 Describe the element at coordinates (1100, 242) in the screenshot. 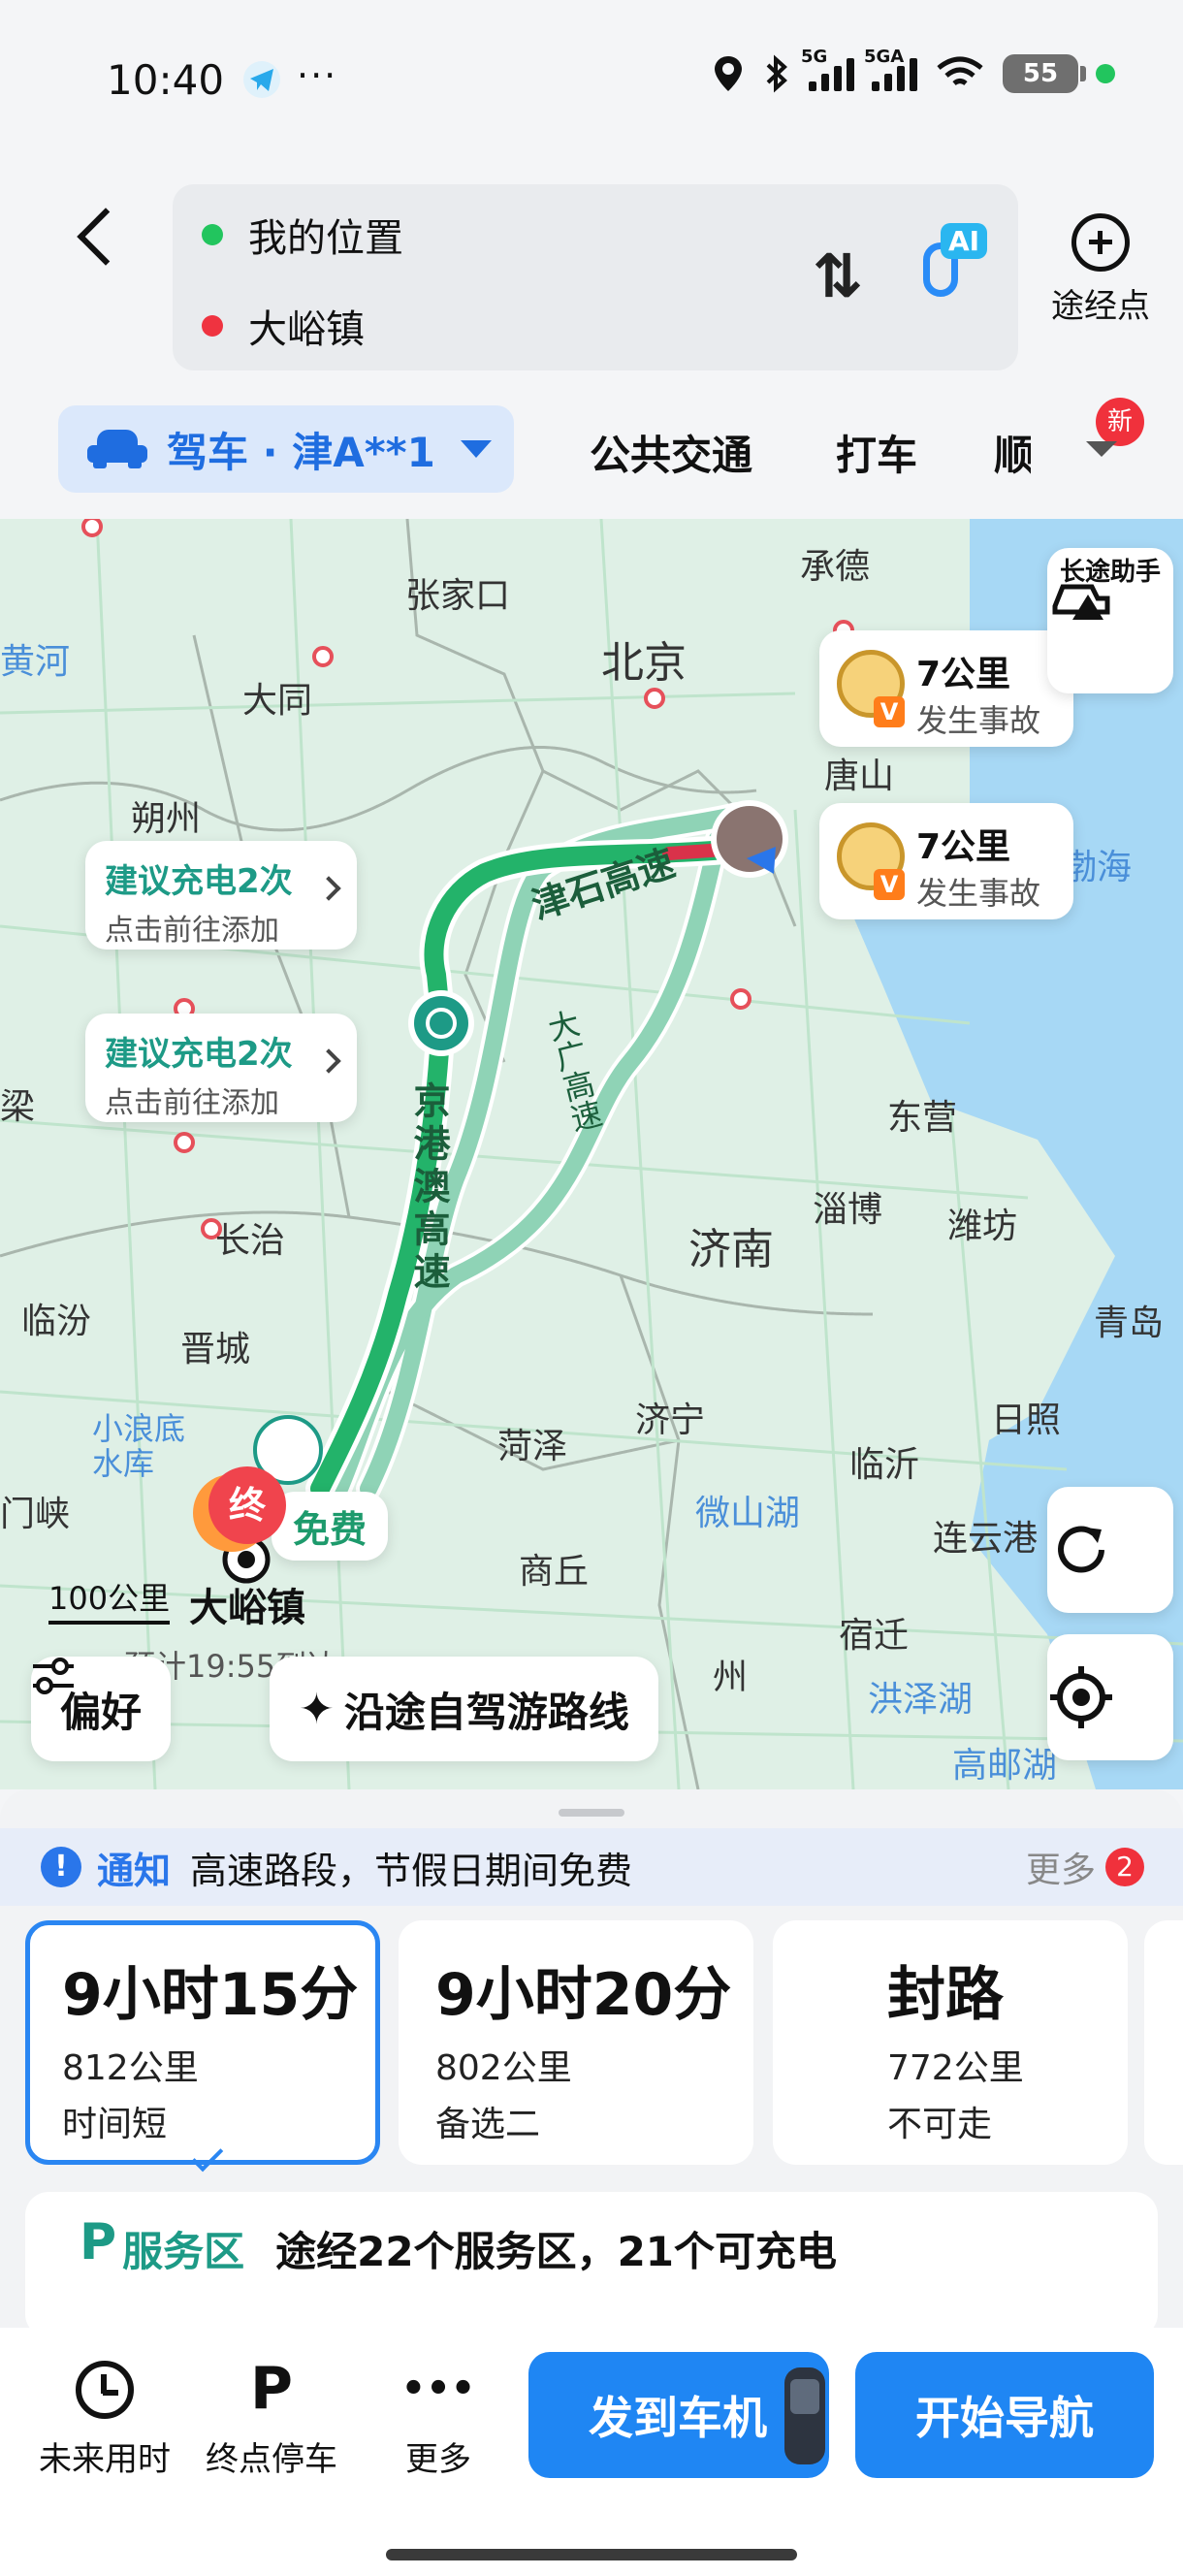

I see `plus-circle-icon` at that location.